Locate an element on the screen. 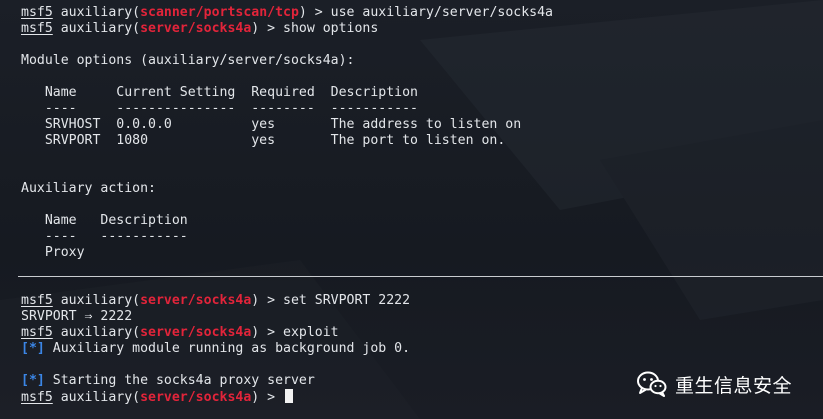 This screenshot has height=419, width=823. terminal-cursor is located at coordinates (289, 396).